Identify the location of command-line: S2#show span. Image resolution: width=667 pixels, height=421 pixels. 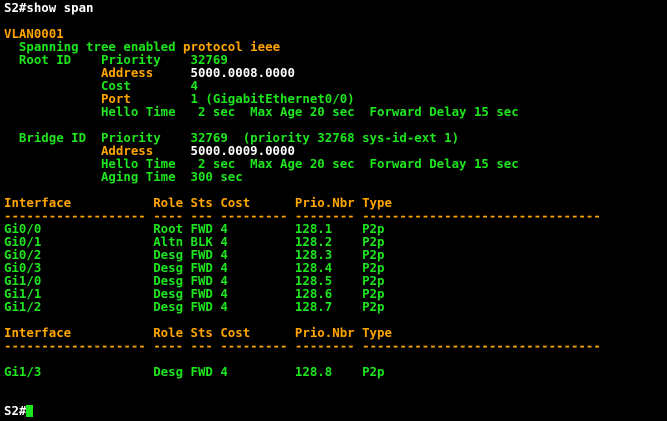
(49, 7).